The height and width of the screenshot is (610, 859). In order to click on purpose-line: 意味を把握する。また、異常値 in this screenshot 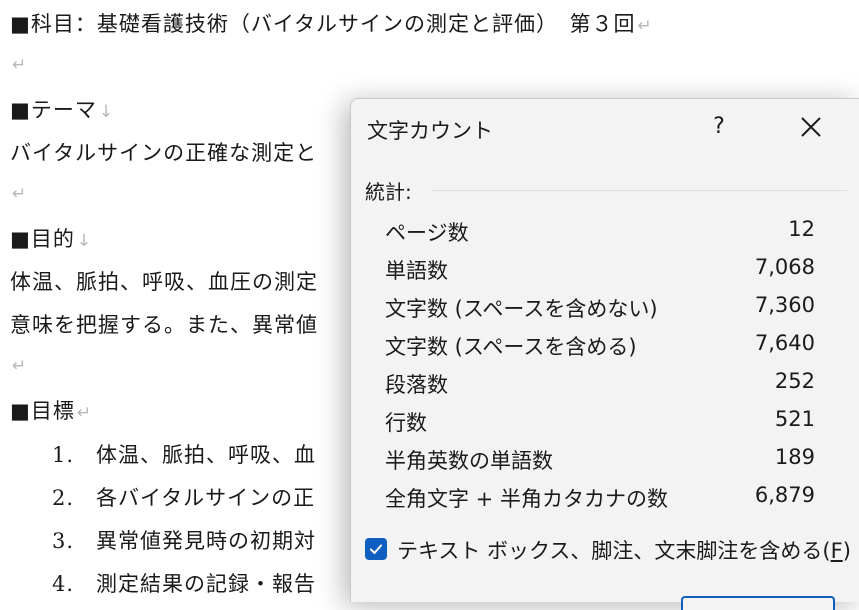, I will do `click(164, 325)`.